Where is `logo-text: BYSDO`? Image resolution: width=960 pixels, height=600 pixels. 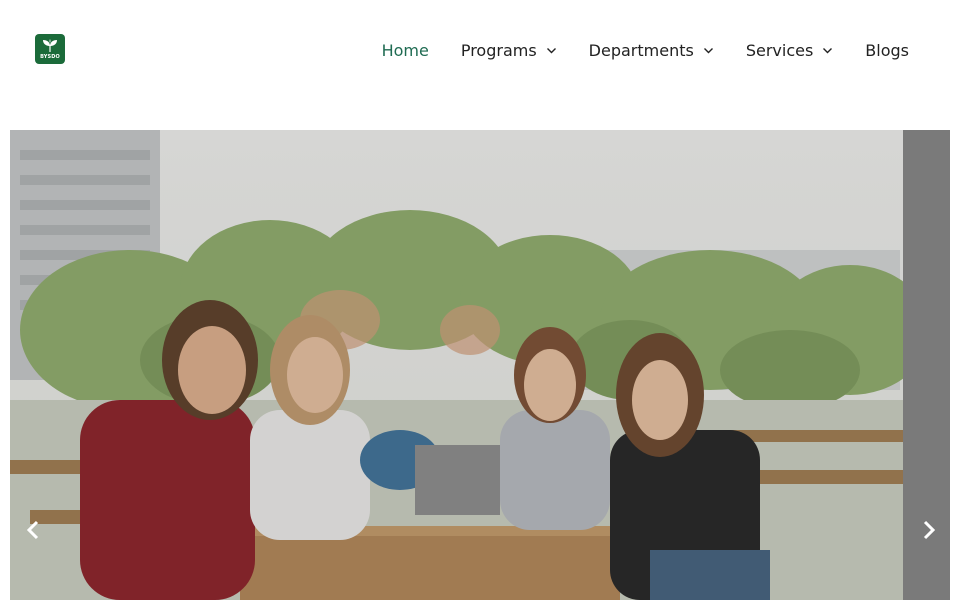 logo-text: BYSDO is located at coordinates (50, 56).